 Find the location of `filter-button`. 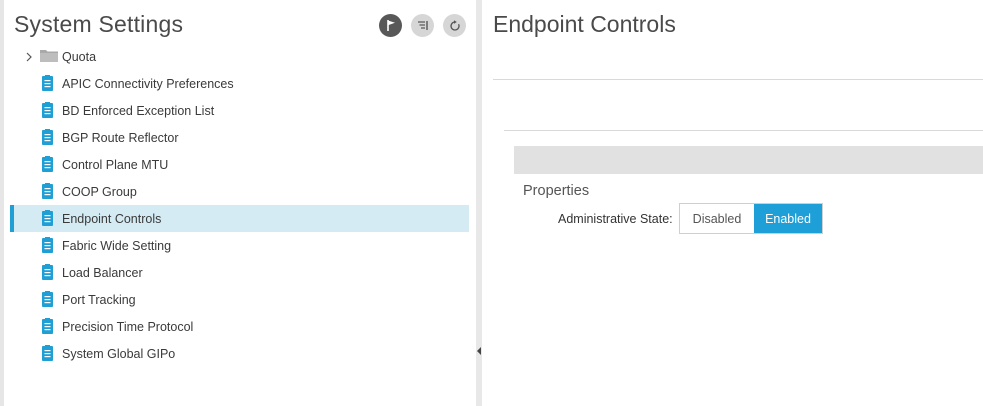

filter-button is located at coordinates (422, 25).